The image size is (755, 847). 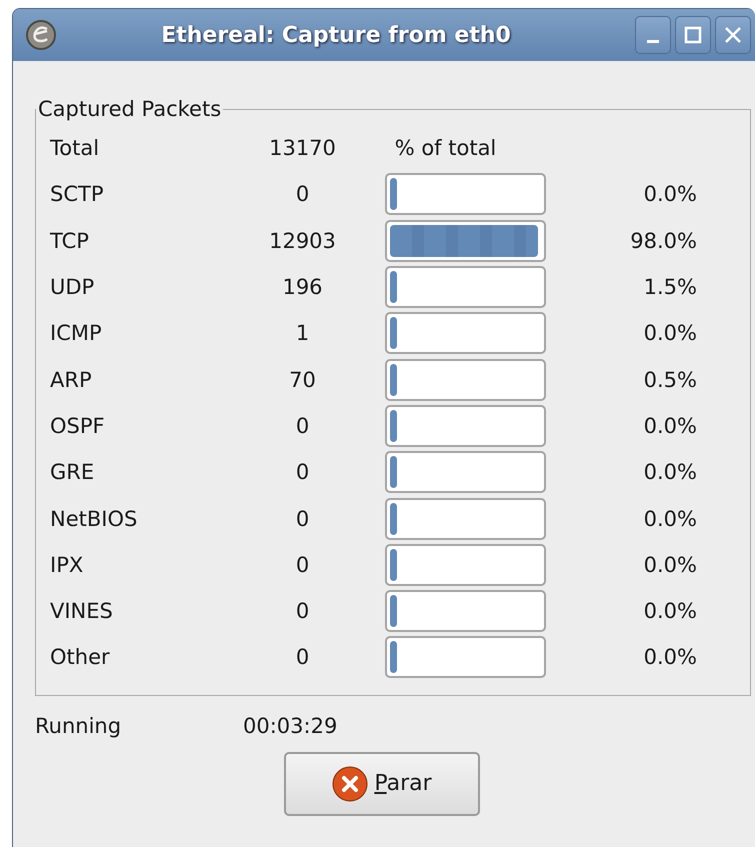 I want to click on protocol-name: VINES, so click(x=82, y=611).